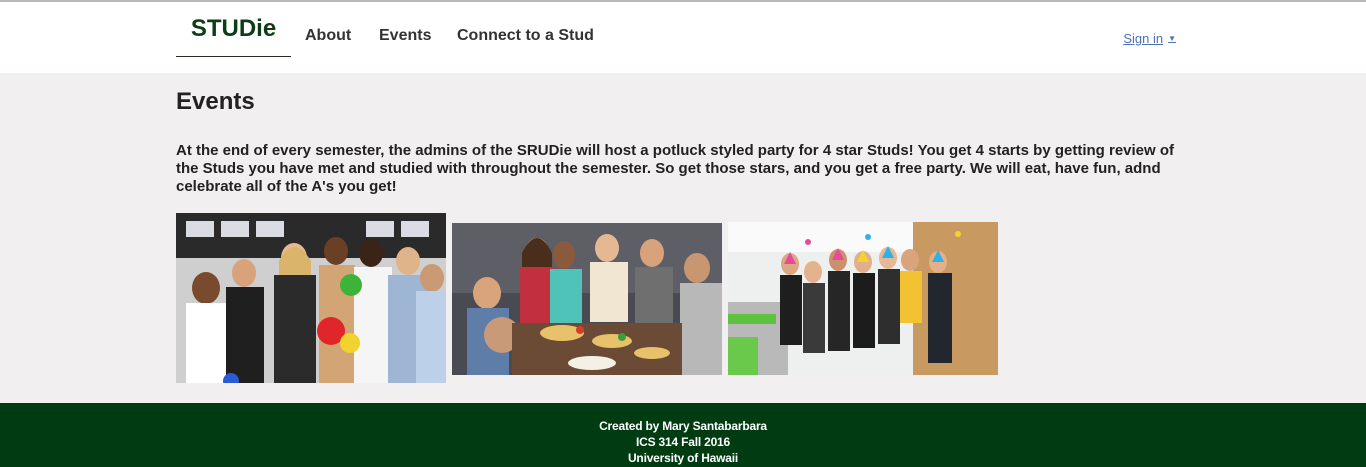 This screenshot has height=467, width=1366. What do you see at coordinates (1143, 38) in the screenshot?
I see `sign-in-label: Sign in` at bounding box center [1143, 38].